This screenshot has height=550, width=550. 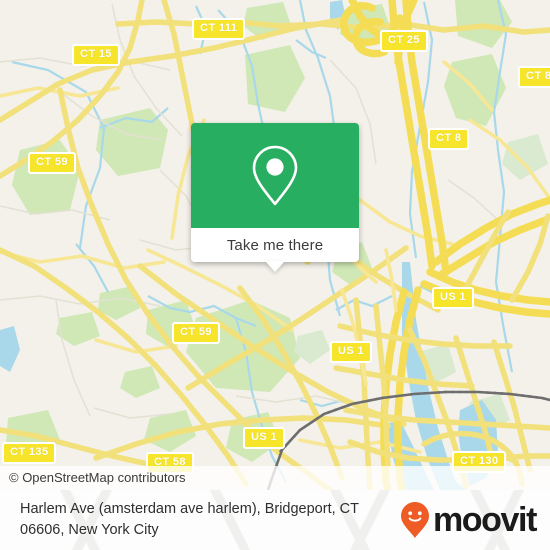 I want to click on moovit-logo: moovit, so click(x=468, y=520).